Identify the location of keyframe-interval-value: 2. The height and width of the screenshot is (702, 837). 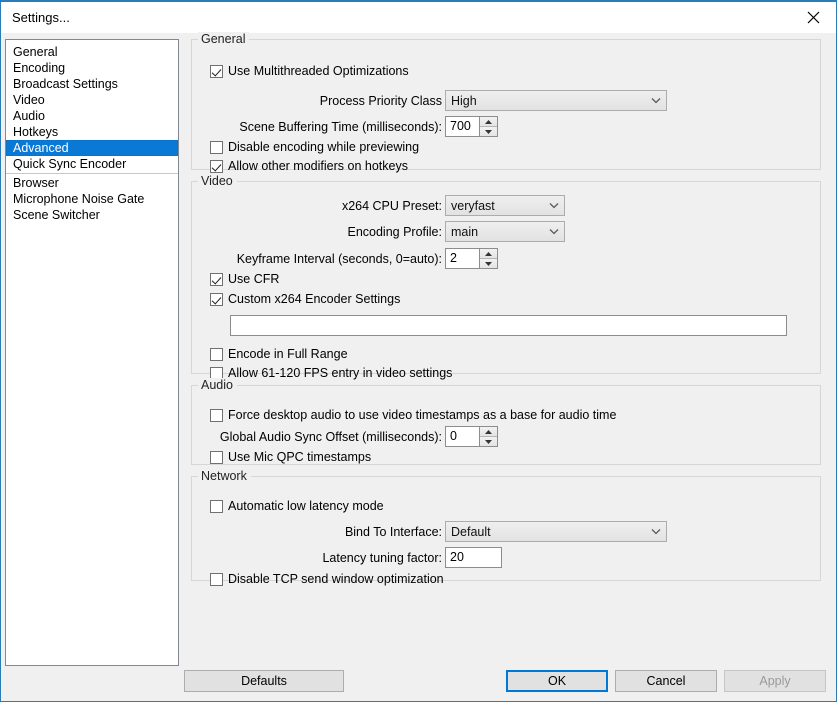
(462, 258).